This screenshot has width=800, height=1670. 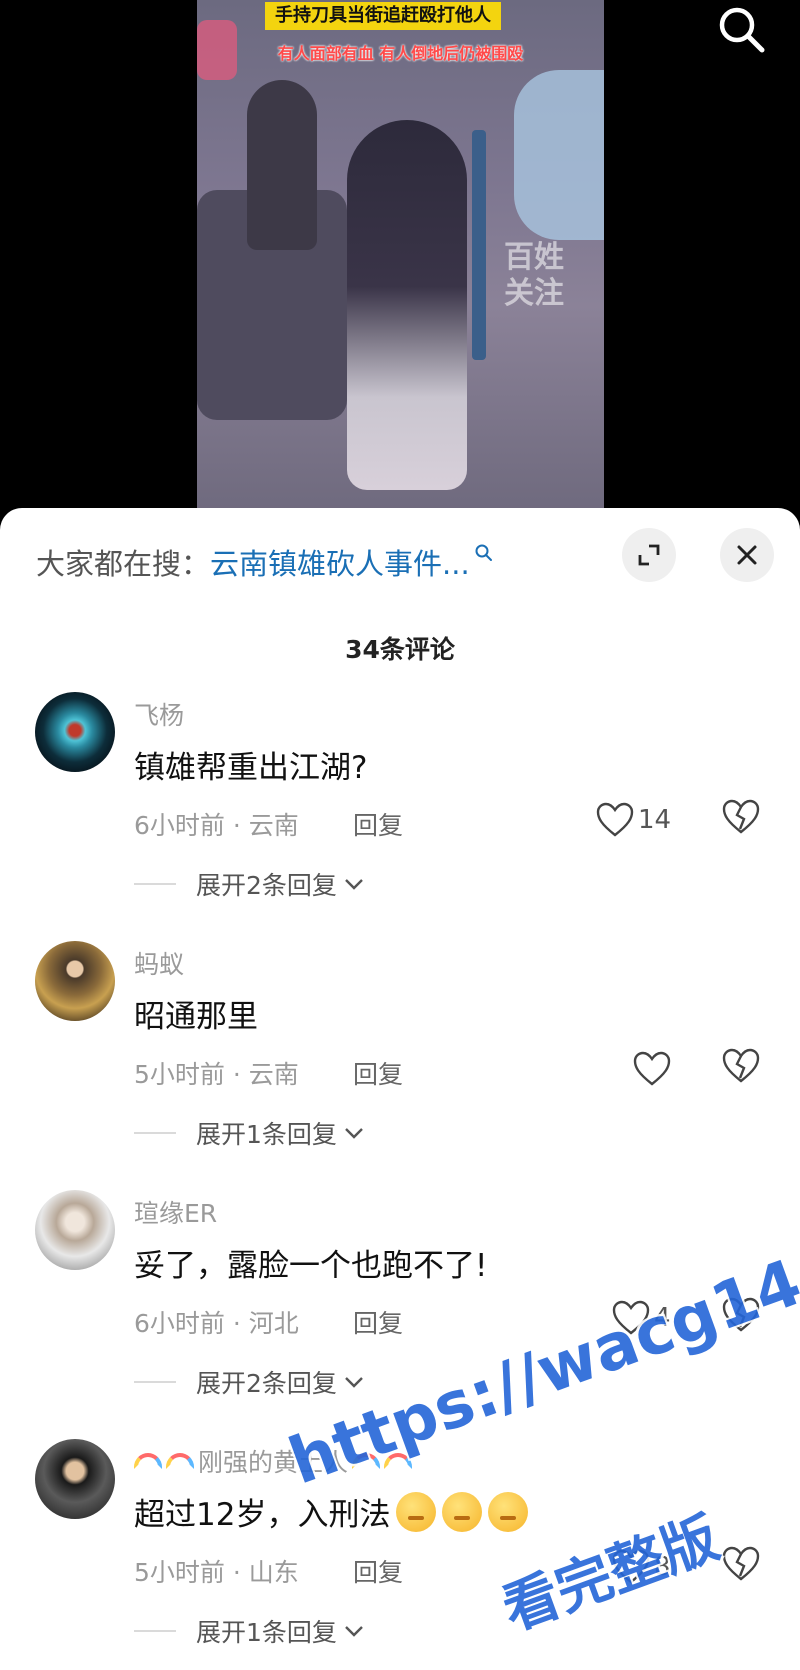 I want to click on comment-text: 妥了，露脸一个也跑不了!, so click(x=311, y=1266).